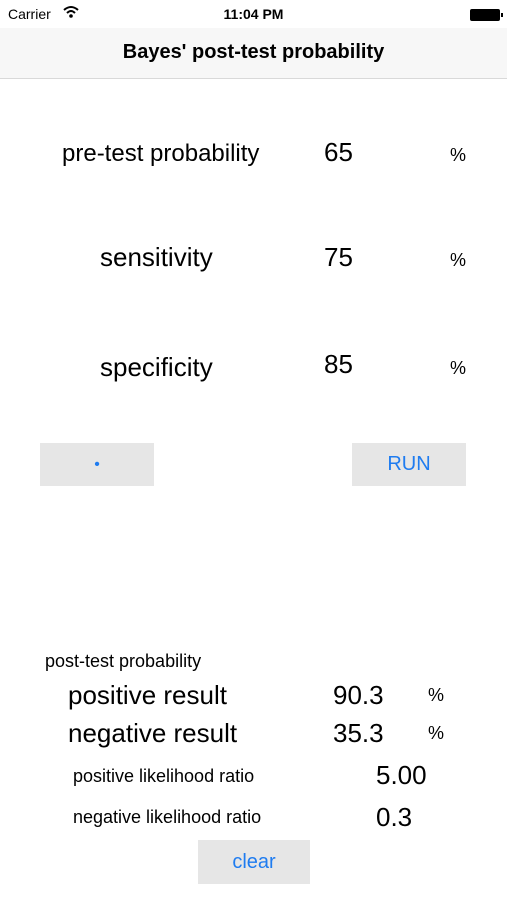 This screenshot has height=900, width=507. Describe the element at coordinates (436, 733) in the screenshot. I see `negative-percent-label: %` at that location.